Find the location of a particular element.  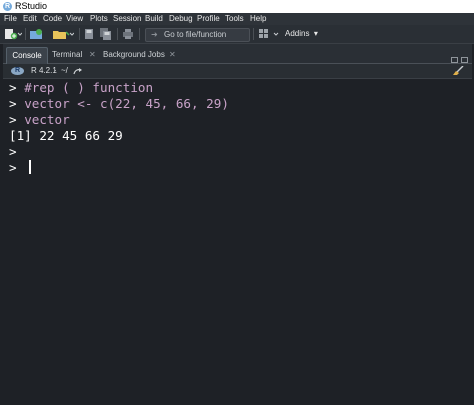

text-cursor is located at coordinates (30, 167).